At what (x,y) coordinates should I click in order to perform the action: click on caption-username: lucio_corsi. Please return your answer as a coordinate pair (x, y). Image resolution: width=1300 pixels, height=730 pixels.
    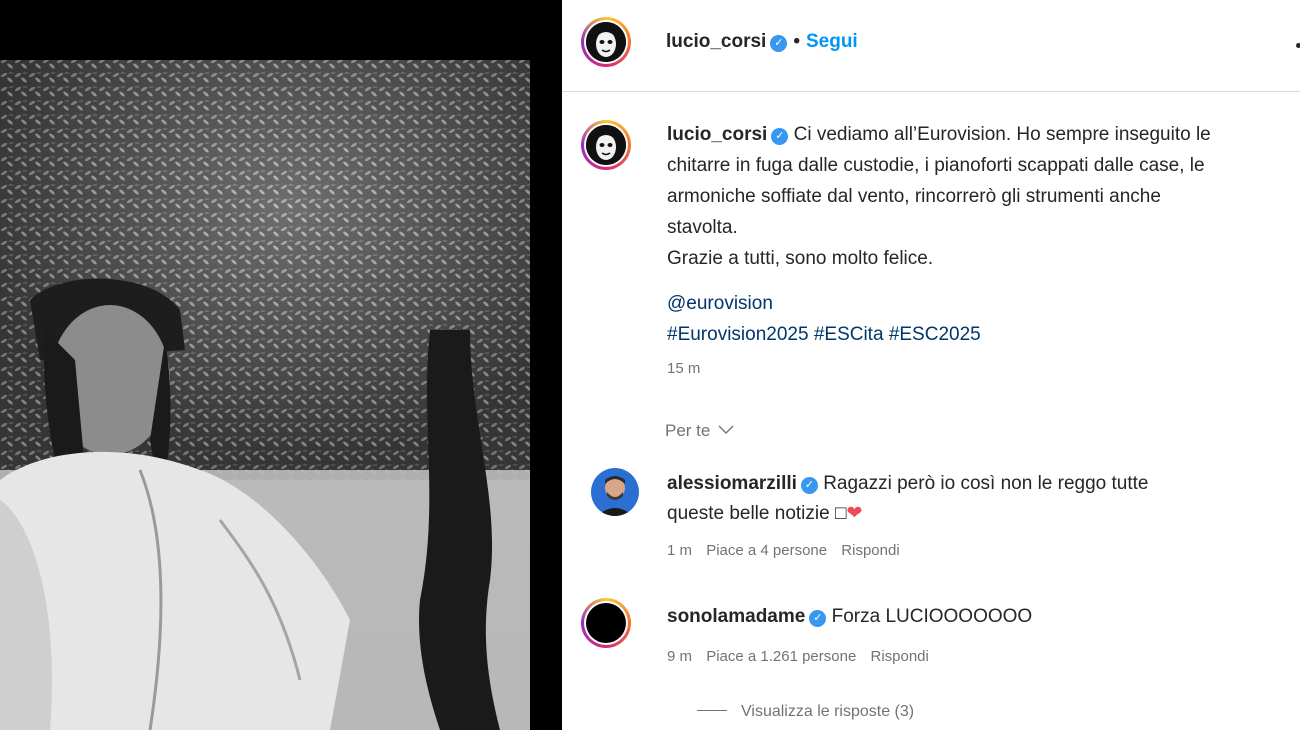
    Looking at the image, I should click on (717, 134).